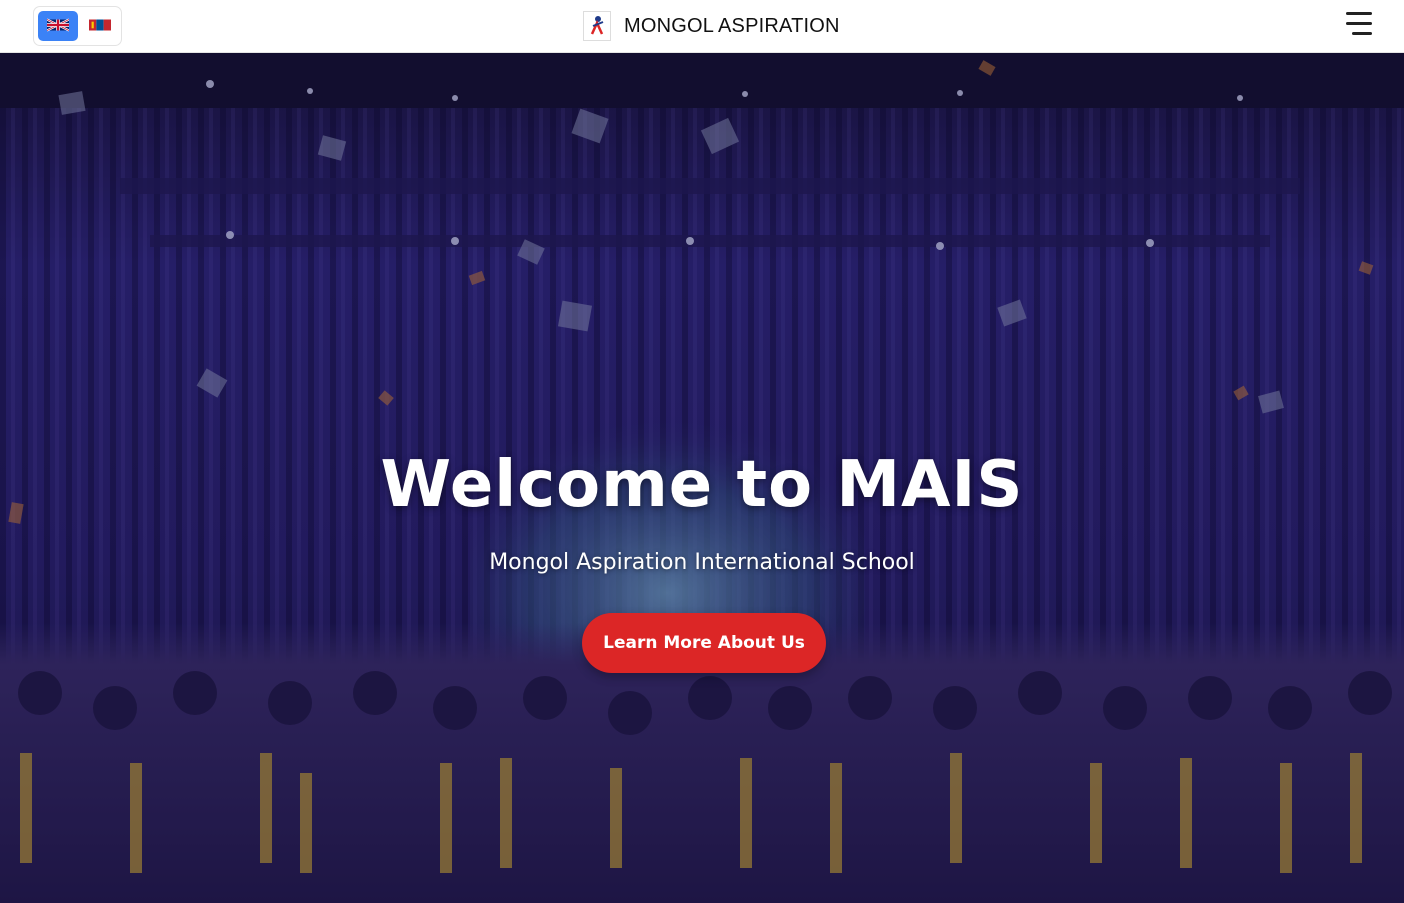 The height and width of the screenshot is (903, 1404). I want to click on language-mongolian-button, so click(100, 26).